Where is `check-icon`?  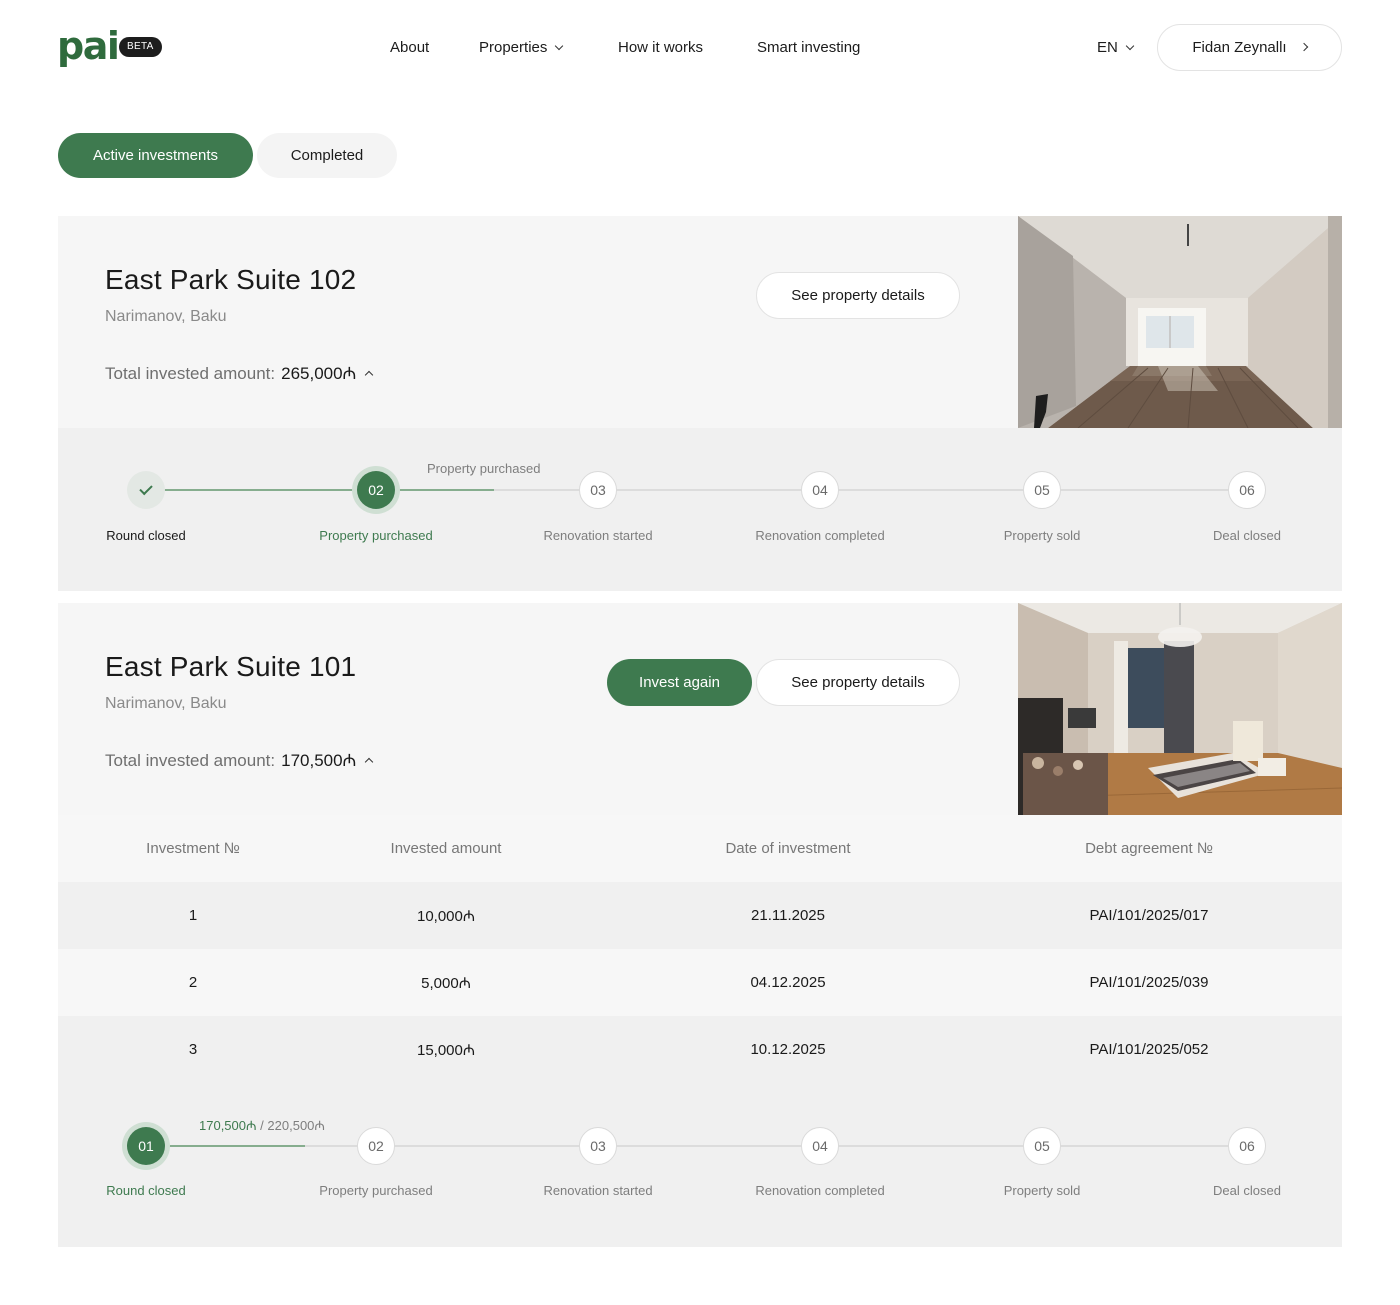
check-icon is located at coordinates (146, 488).